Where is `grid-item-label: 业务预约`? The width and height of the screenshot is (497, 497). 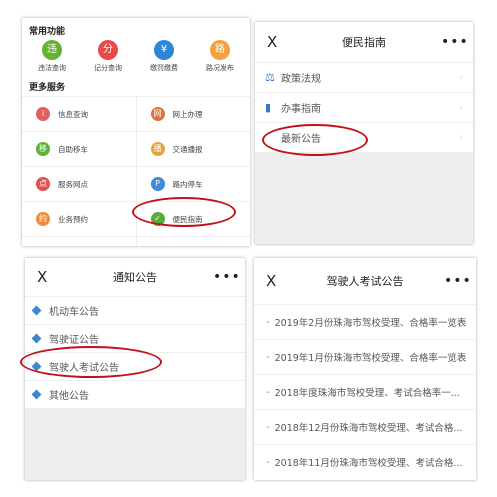
grid-item-label: 业务预约 is located at coordinates (73, 219).